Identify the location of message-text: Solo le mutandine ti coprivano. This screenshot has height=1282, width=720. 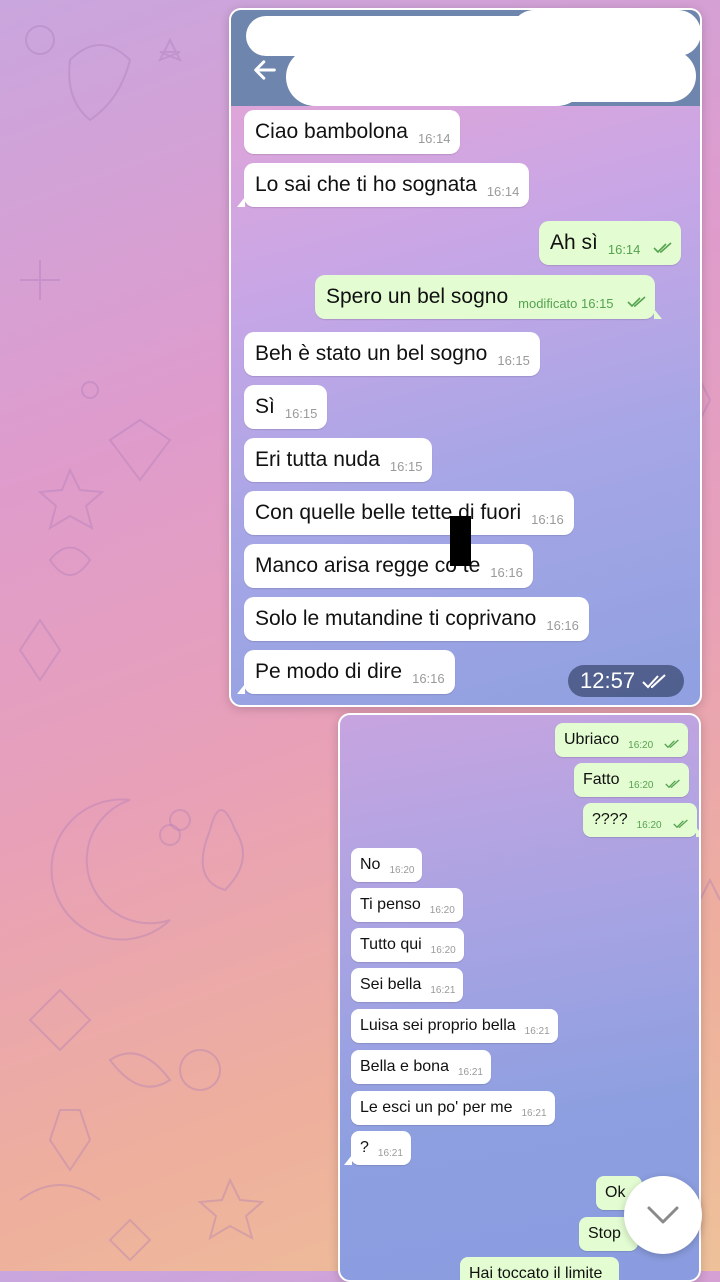
(396, 618).